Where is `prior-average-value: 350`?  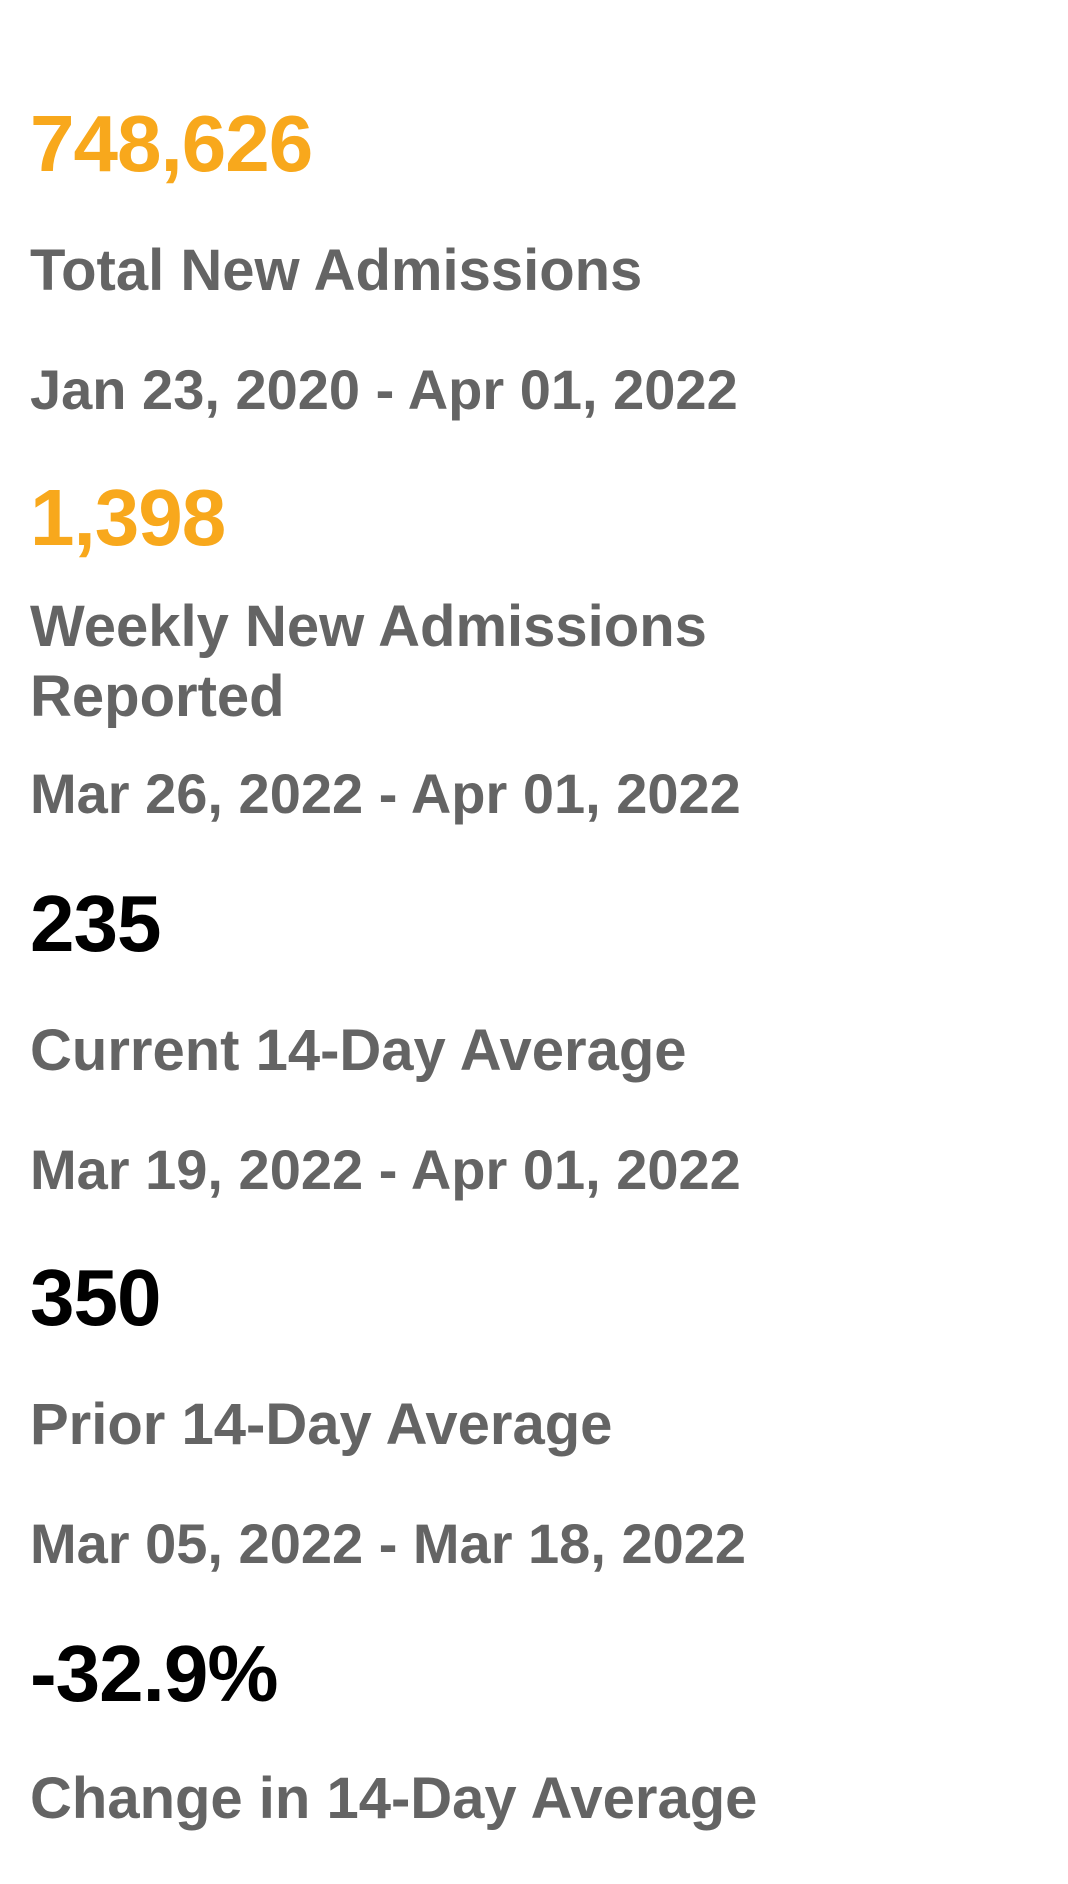
prior-average-value: 350 is located at coordinates (95, 1297).